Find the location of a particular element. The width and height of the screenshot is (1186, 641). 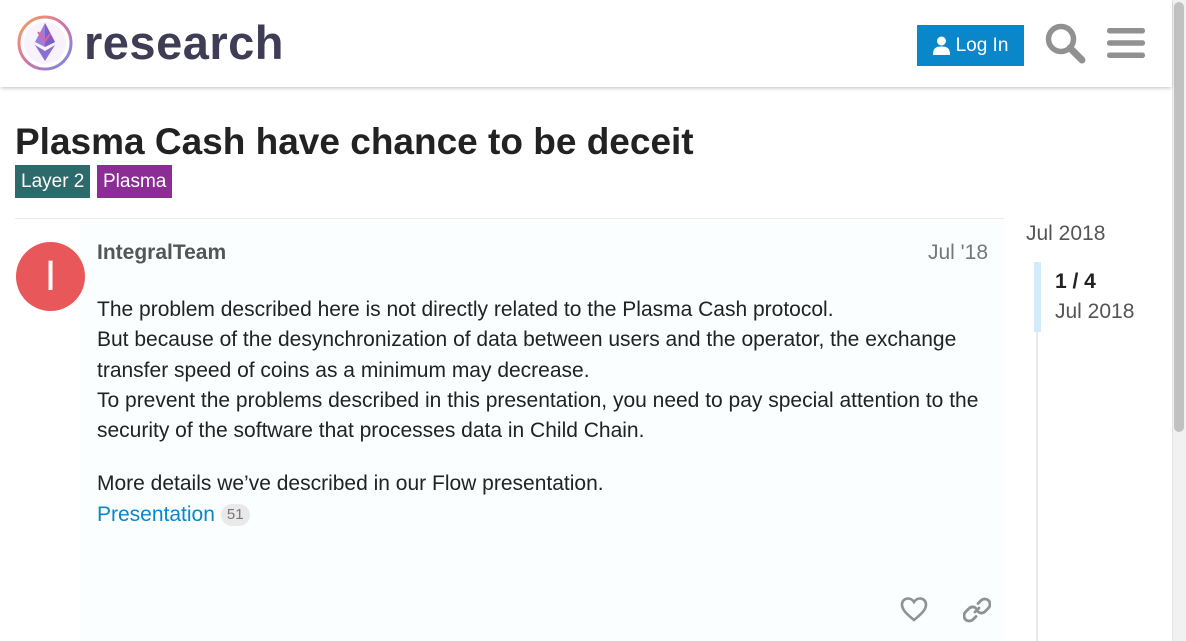

post-username: IntegralTeam is located at coordinates (161, 253).